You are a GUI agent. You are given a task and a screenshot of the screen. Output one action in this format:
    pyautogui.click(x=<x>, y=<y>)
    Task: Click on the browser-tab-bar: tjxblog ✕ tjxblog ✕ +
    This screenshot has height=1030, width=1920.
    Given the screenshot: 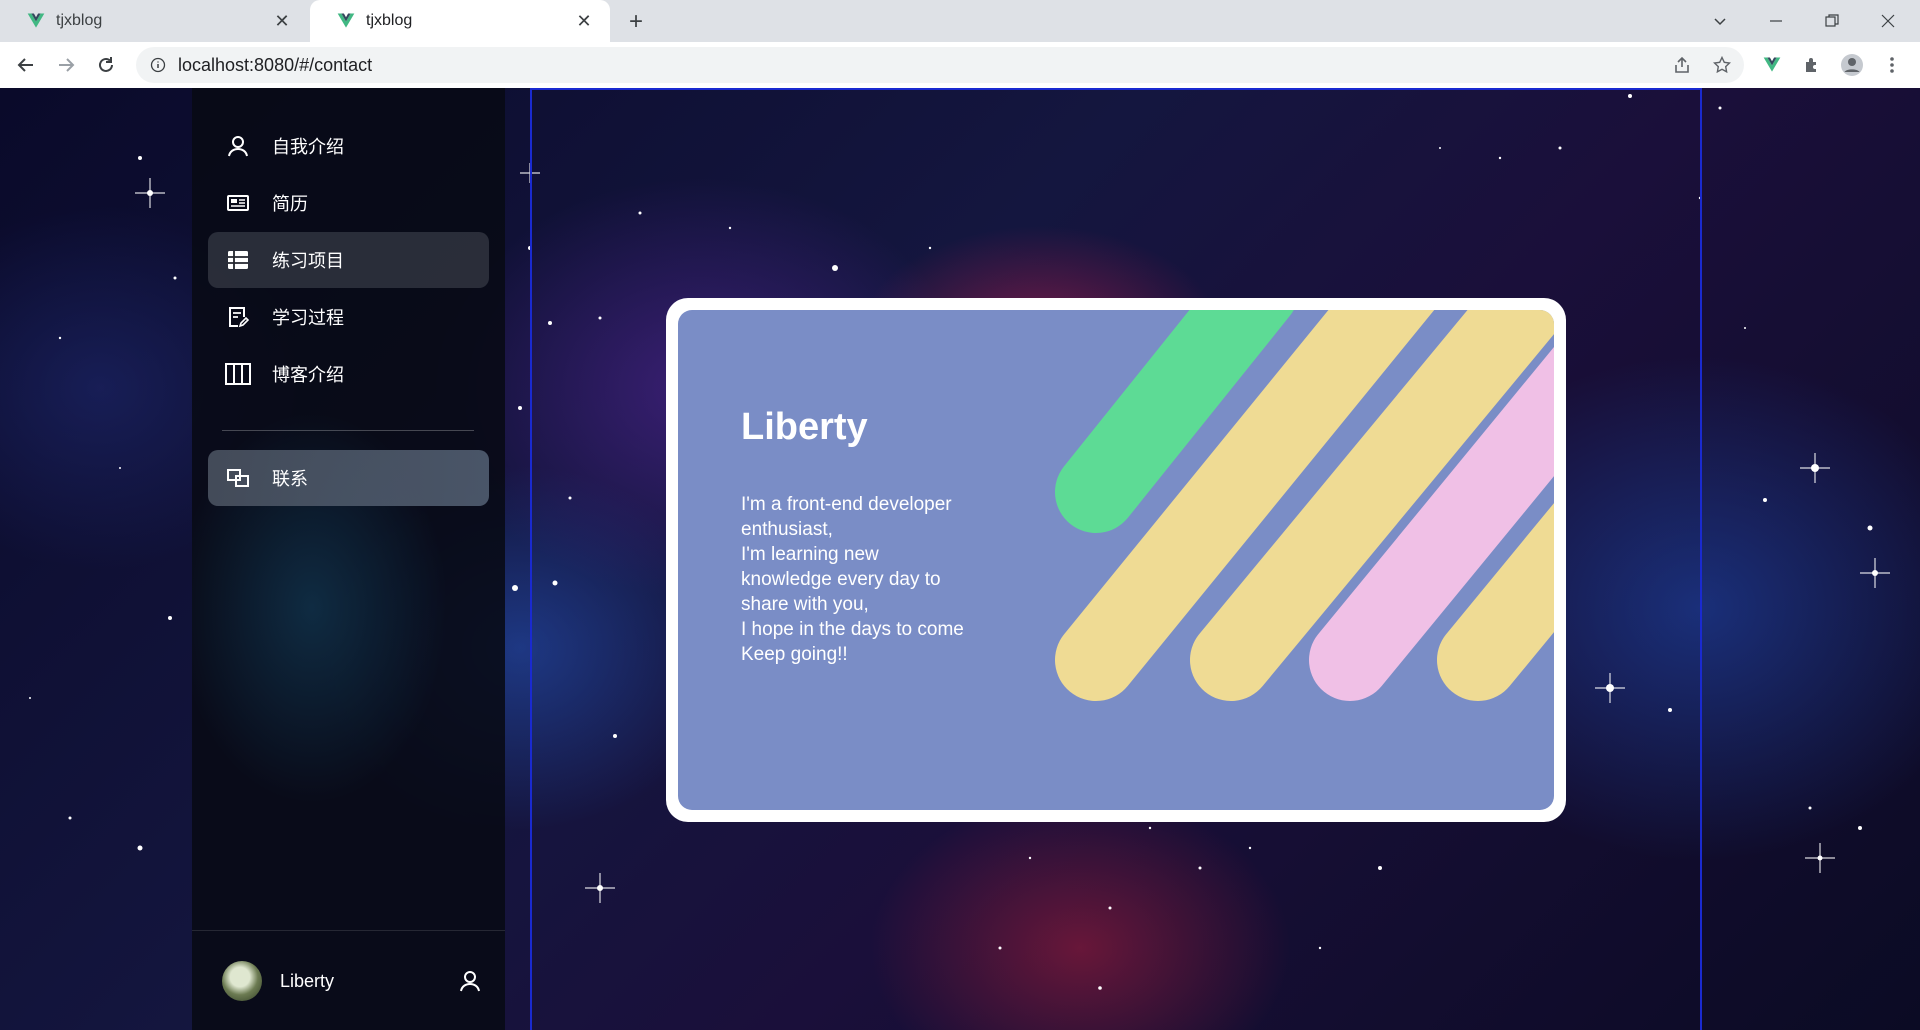 What is the action you would take?
    pyautogui.click(x=960, y=21)
    